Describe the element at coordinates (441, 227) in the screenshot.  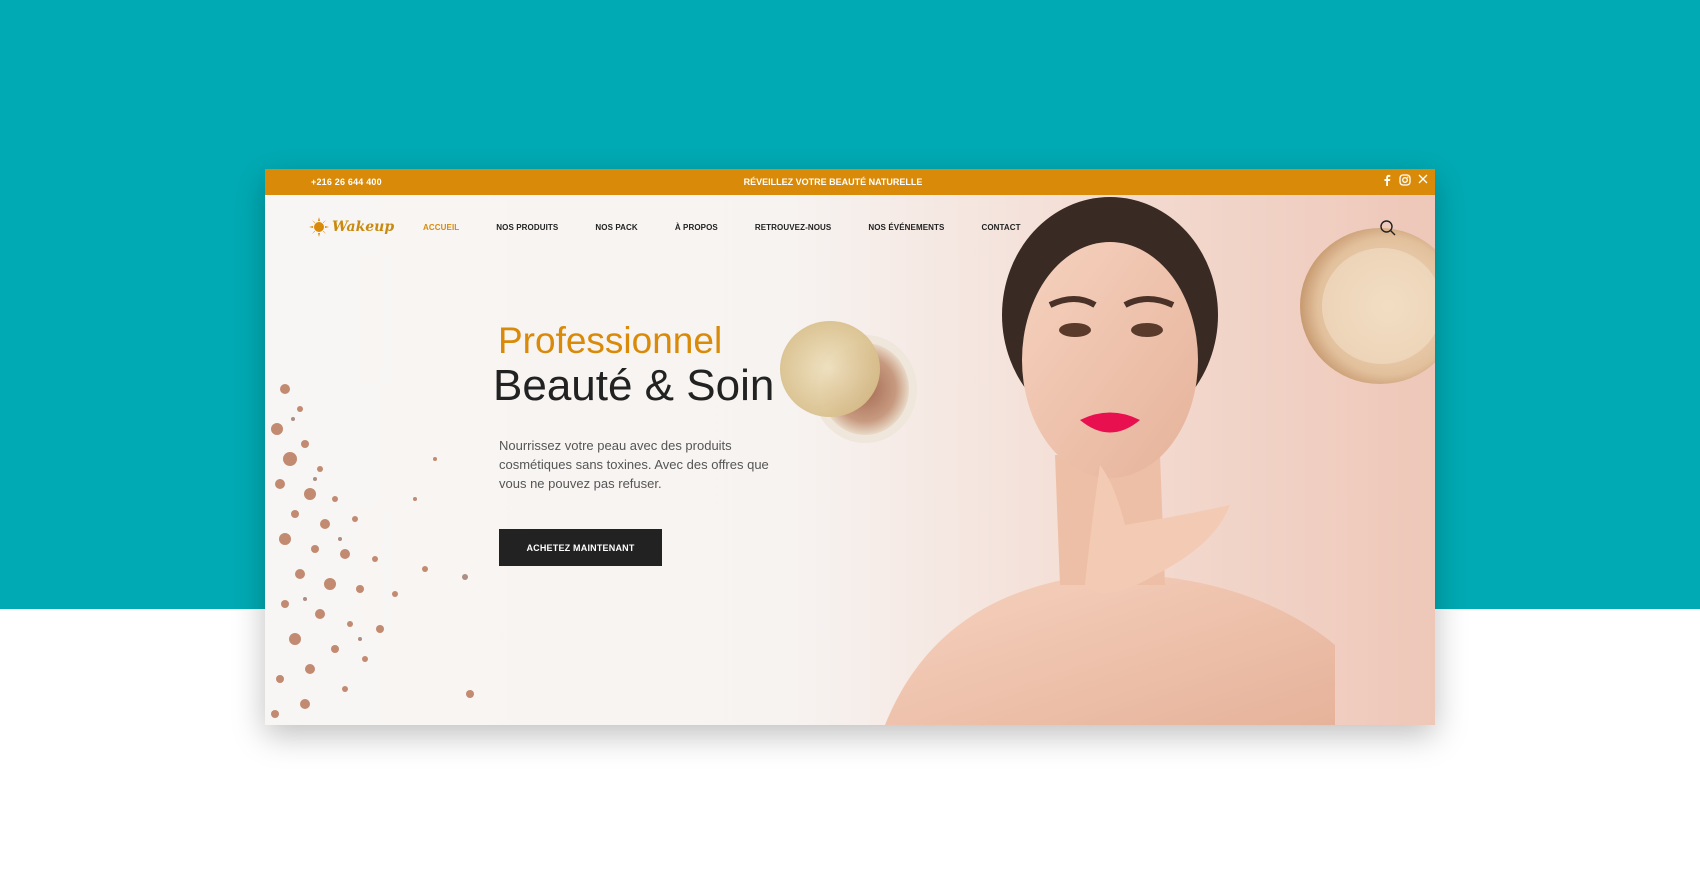
I see `nav-item-accueil: ACCUEIL` at that location.